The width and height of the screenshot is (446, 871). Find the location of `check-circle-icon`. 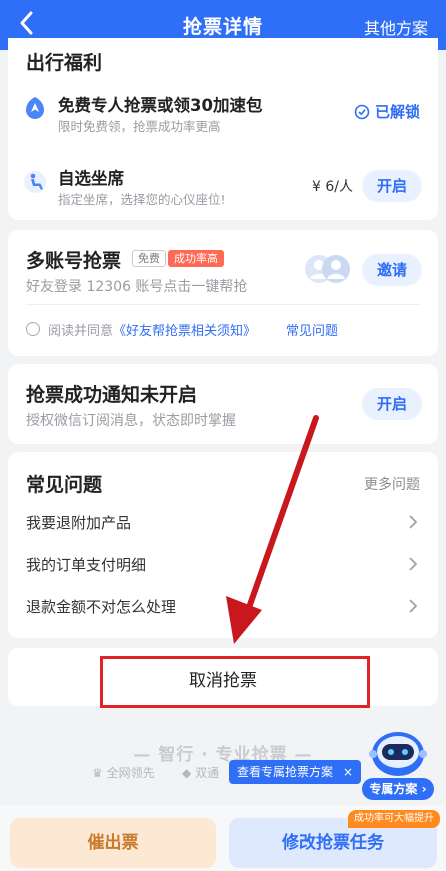

check-circle-icon is located at coordinates (362, 112).